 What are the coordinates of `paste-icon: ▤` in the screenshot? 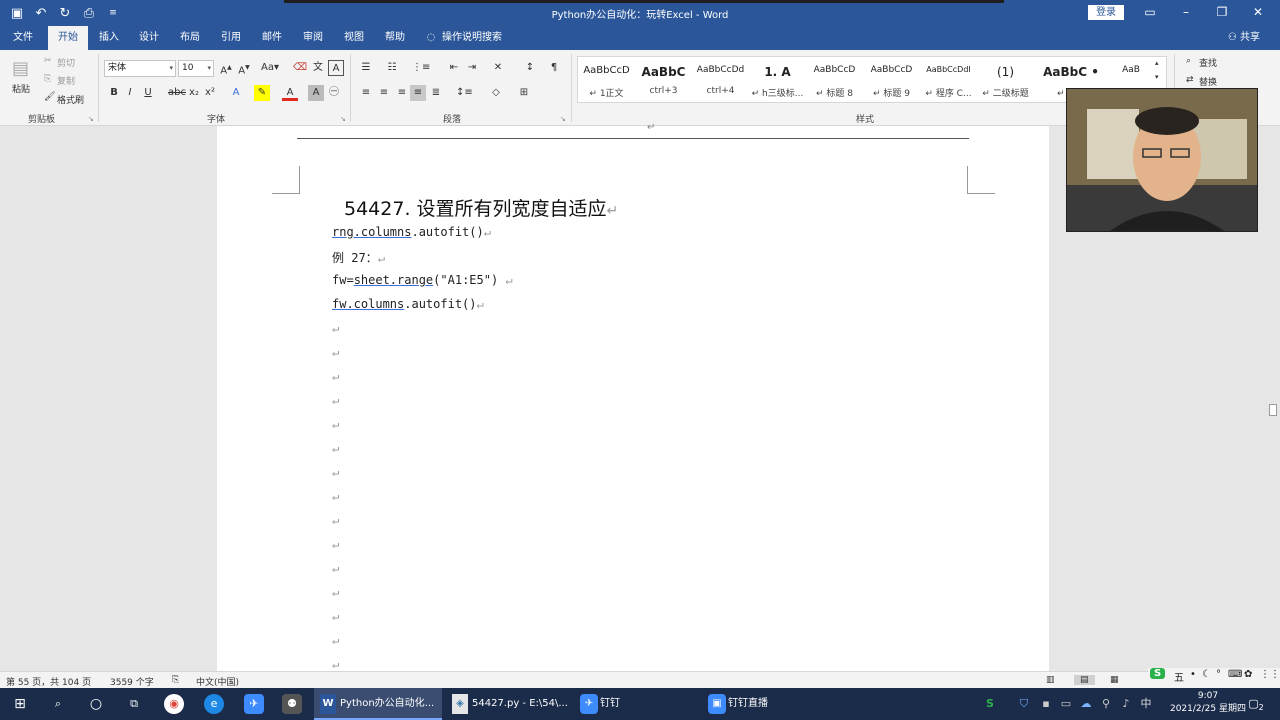 It's located at (20, 68).